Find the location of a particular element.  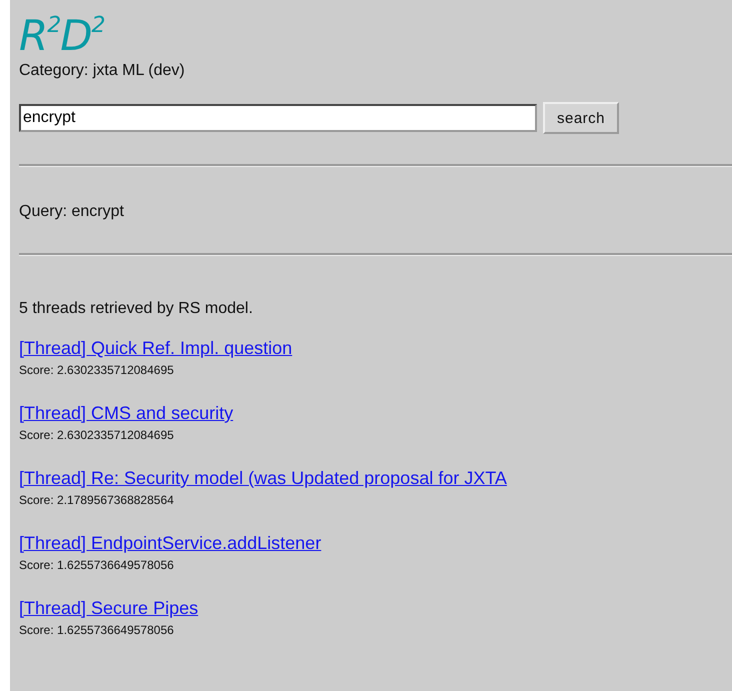

search-field: encrypt is located at coordinates (278, 118).